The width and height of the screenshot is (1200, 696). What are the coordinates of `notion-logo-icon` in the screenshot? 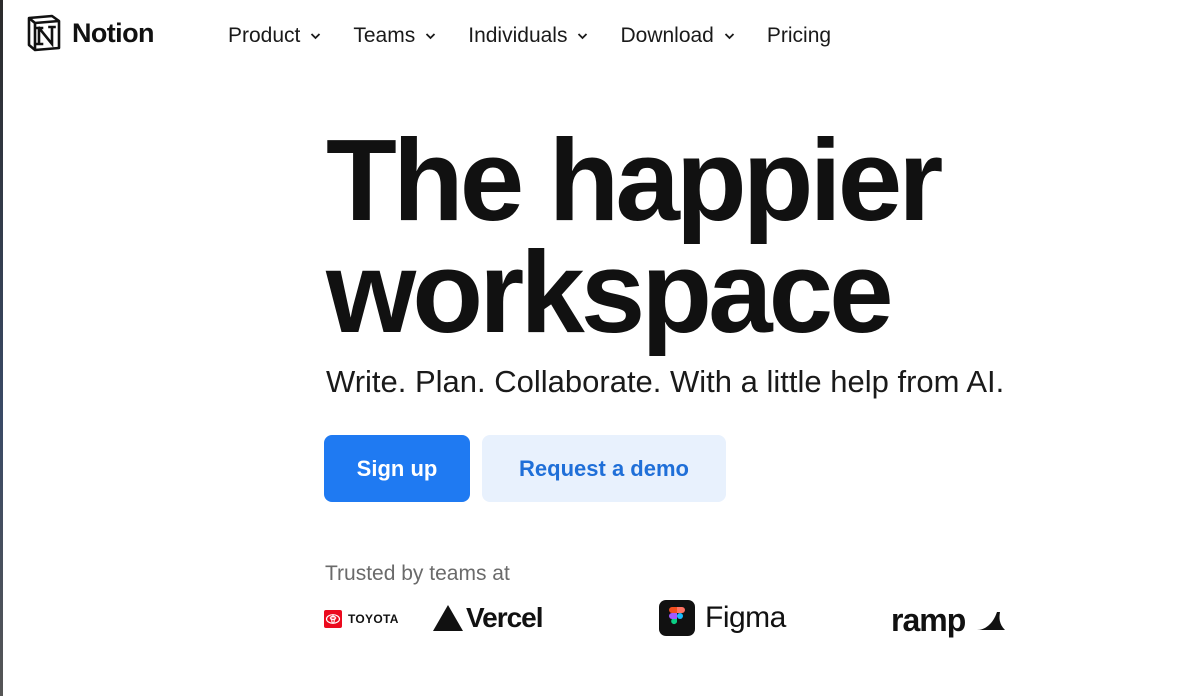 It's located at (44, 33).